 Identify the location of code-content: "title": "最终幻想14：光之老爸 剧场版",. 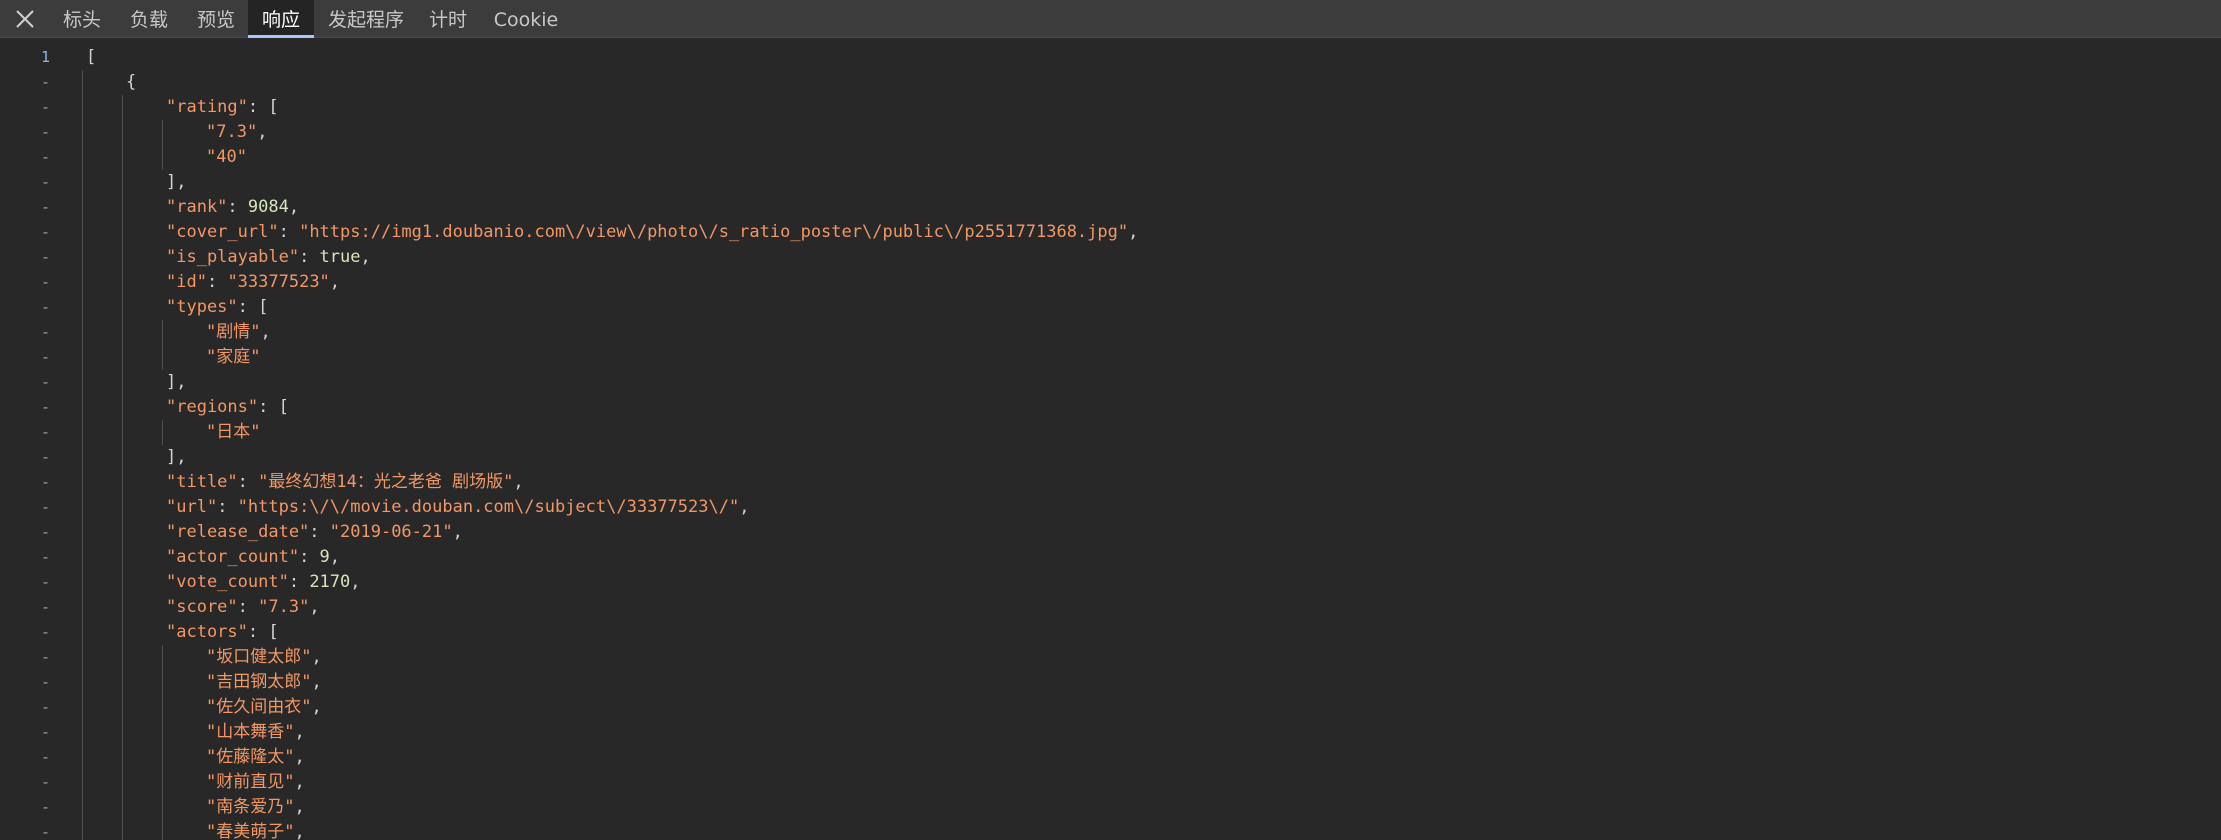
(345, 482).